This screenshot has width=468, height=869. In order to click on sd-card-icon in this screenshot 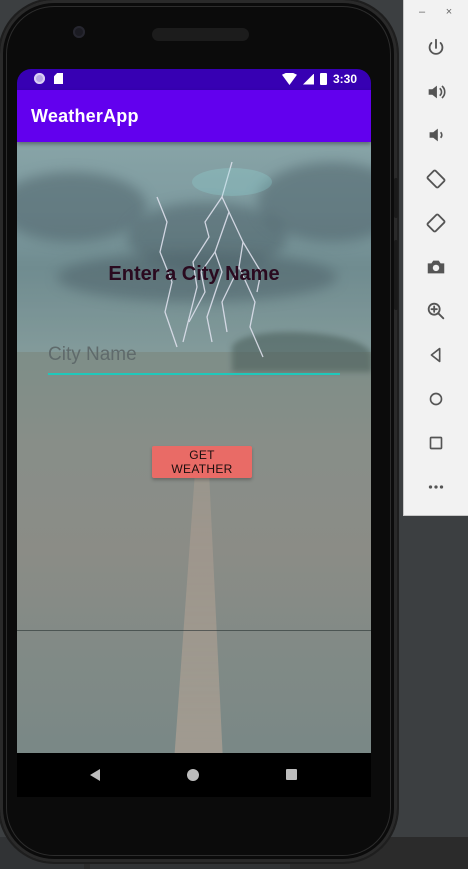, I will do `click(58, 78)`.